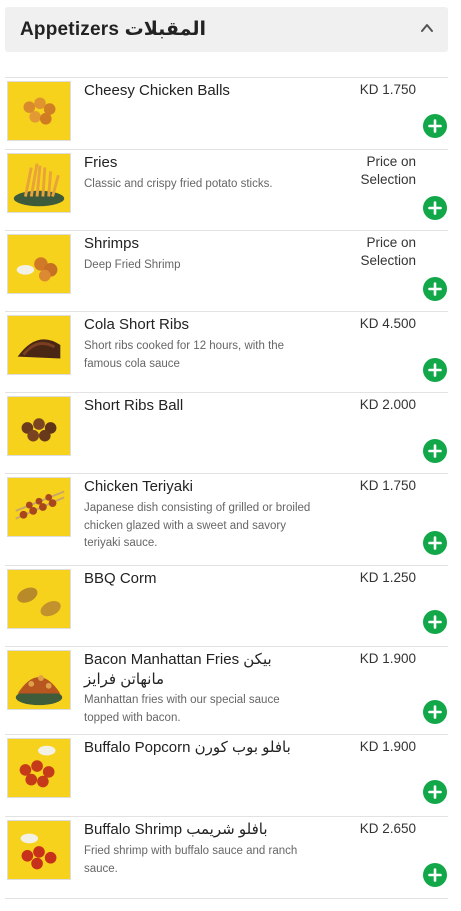  I want to click on cheesy-chicken-balls-photo, so click(39, 111).